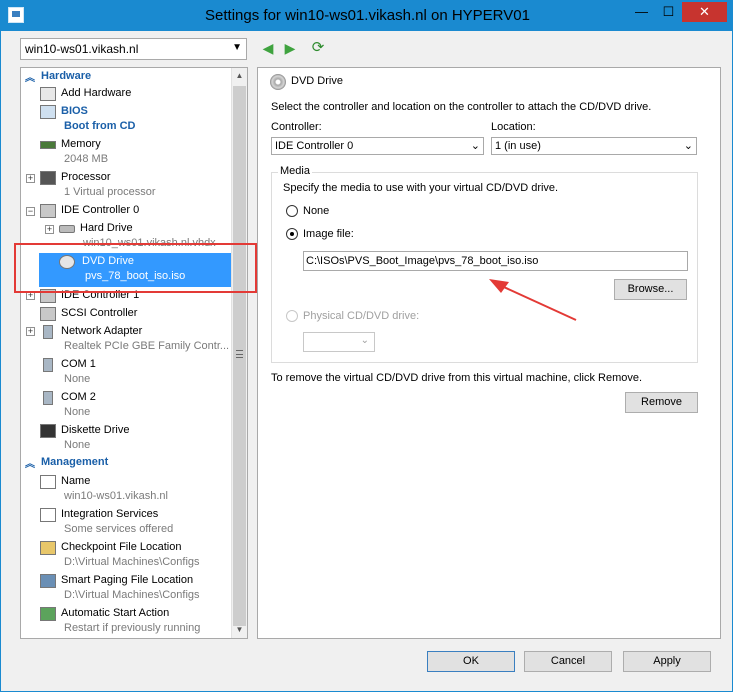 The height and width of the screenshot is (692, 733). What do you see at coordinates (135, 438) in the screenshot?
I see `tree-item-diskette-drive: Diskette Drive None` at bounding box center [135, 438].